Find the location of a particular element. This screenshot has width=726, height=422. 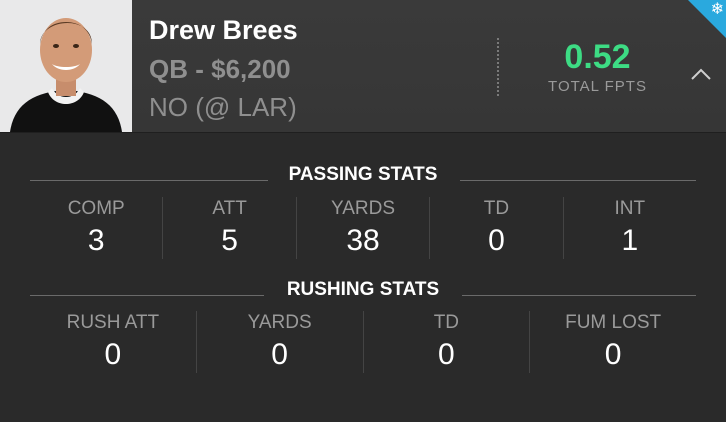

stat-rush-td: TD 0 is located at coordinates (447, 342).